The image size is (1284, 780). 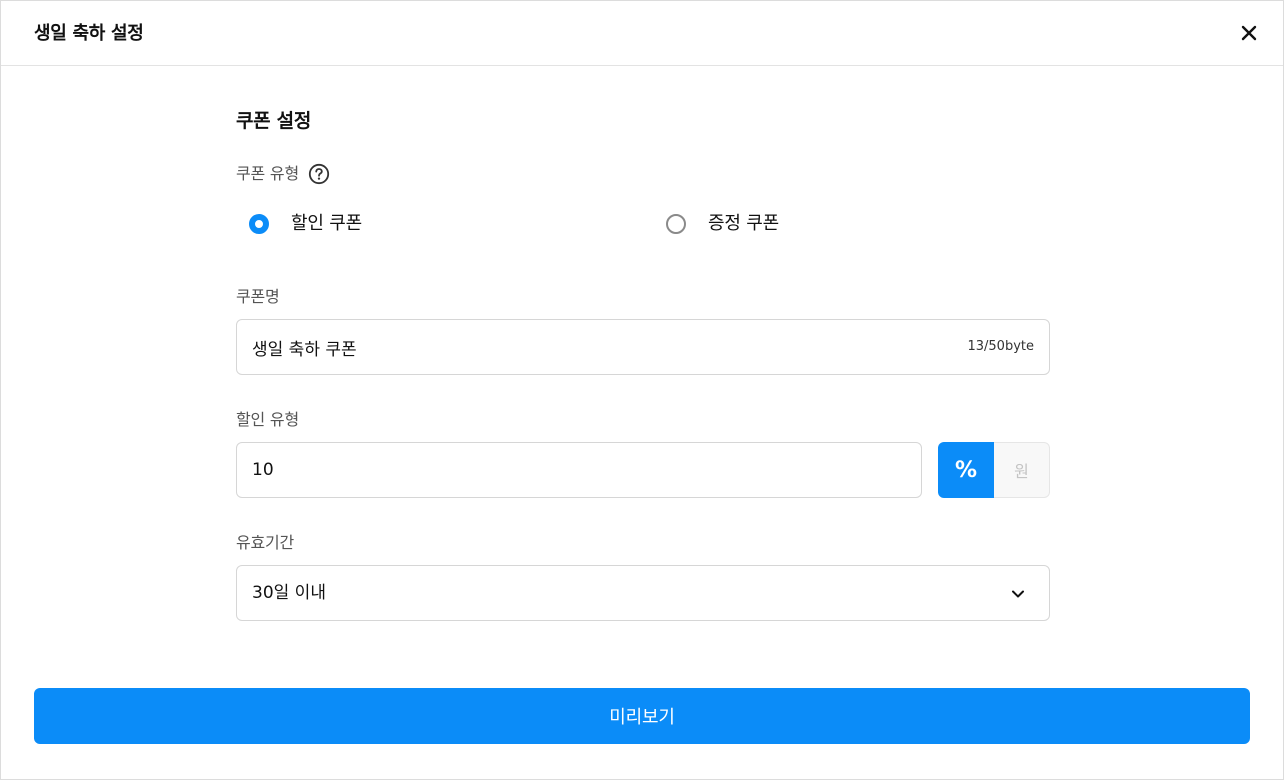 What do you see at coordinates (289, 593) in the screenshot?
I see `validity-selected-value: 30일 이내` at bounding box center [289, 593].